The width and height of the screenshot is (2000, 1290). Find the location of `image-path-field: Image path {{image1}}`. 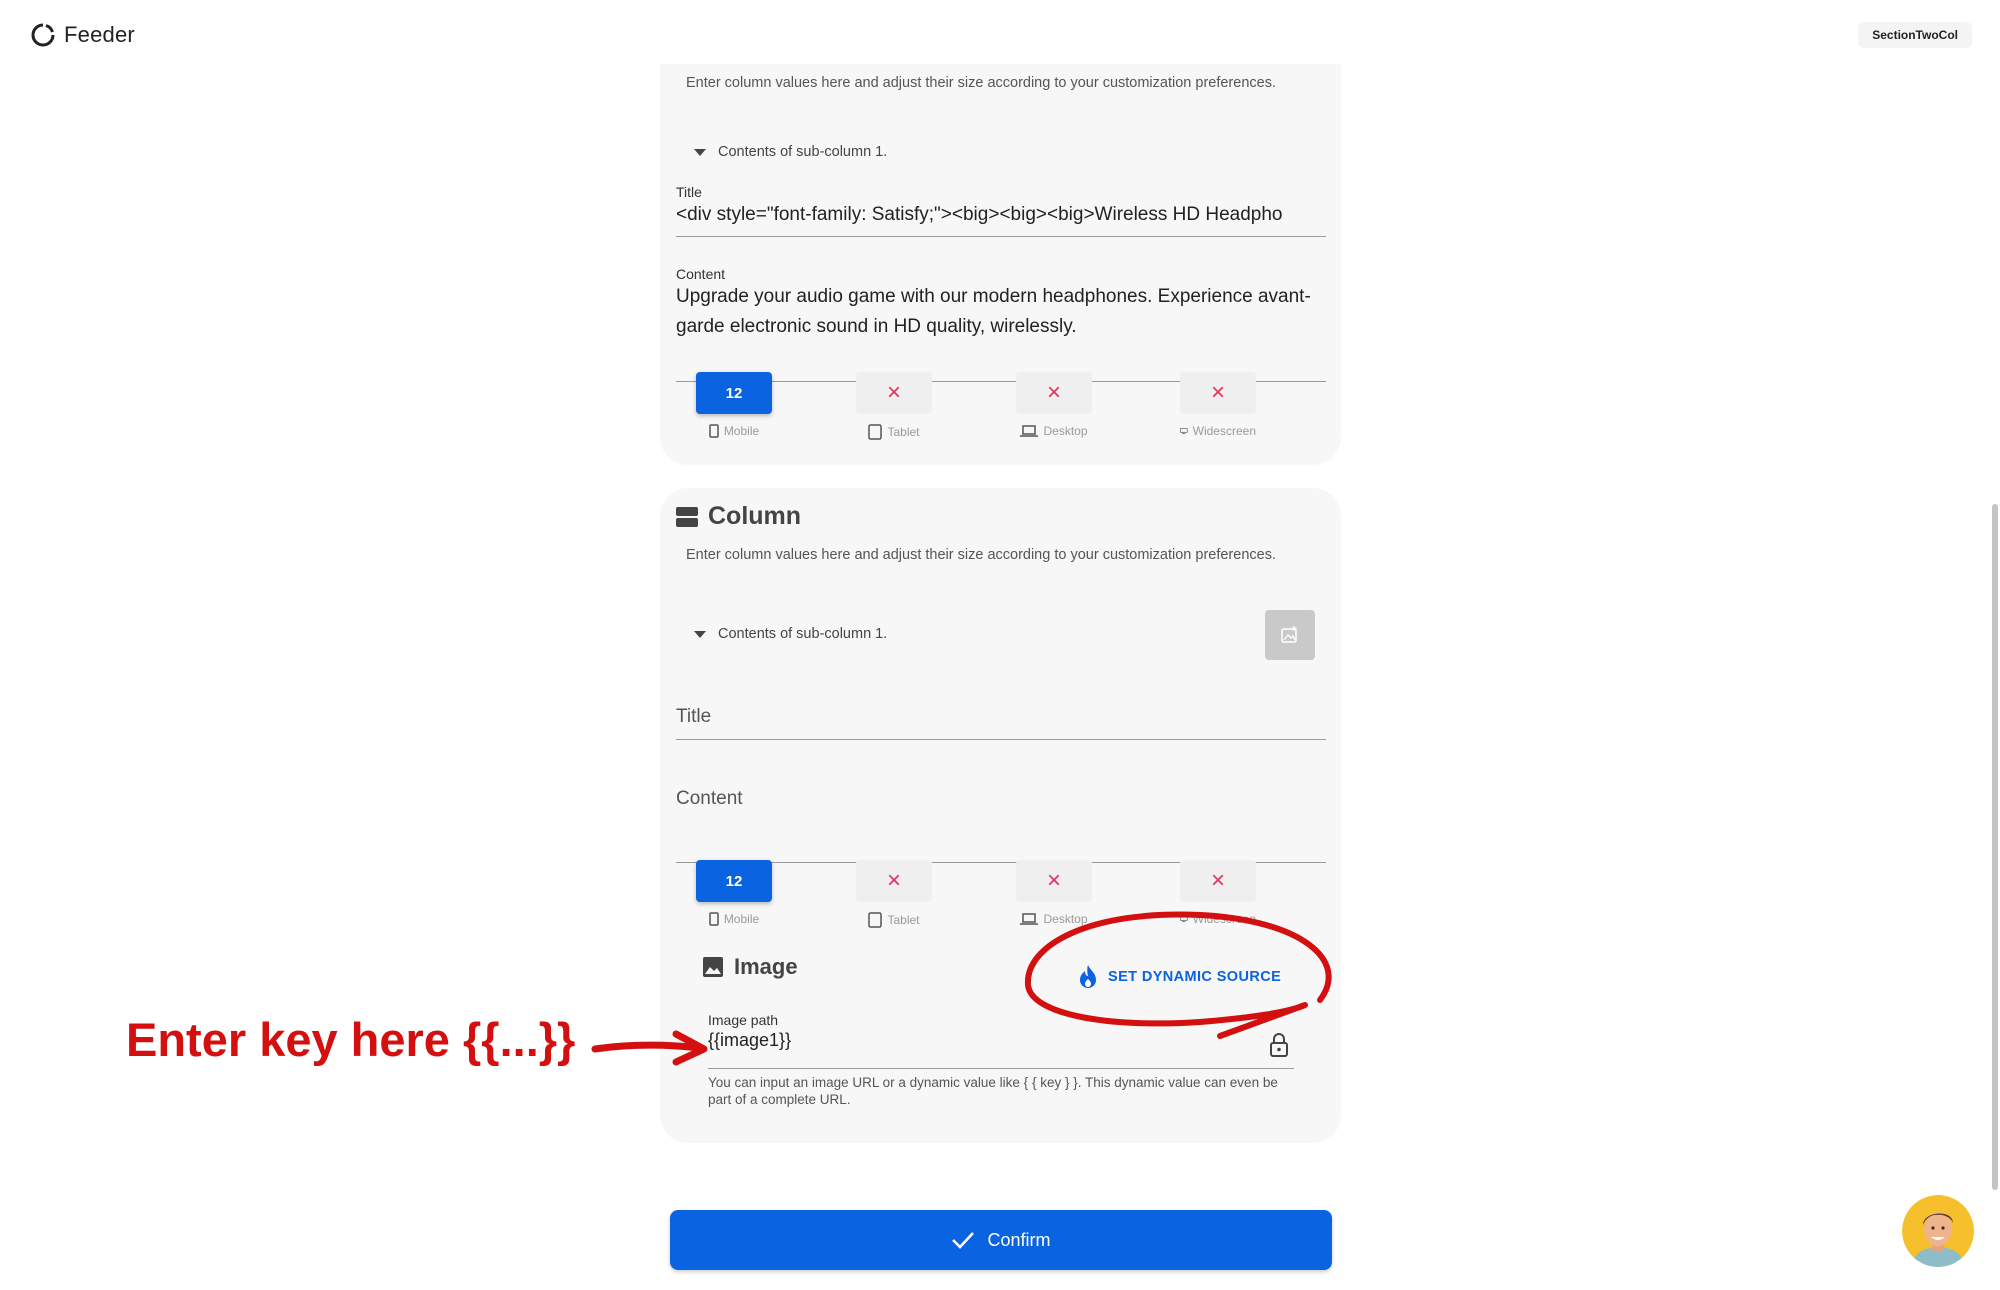

image-path-field: Image path {{image1}} is located at coordinates (1001, 1040).